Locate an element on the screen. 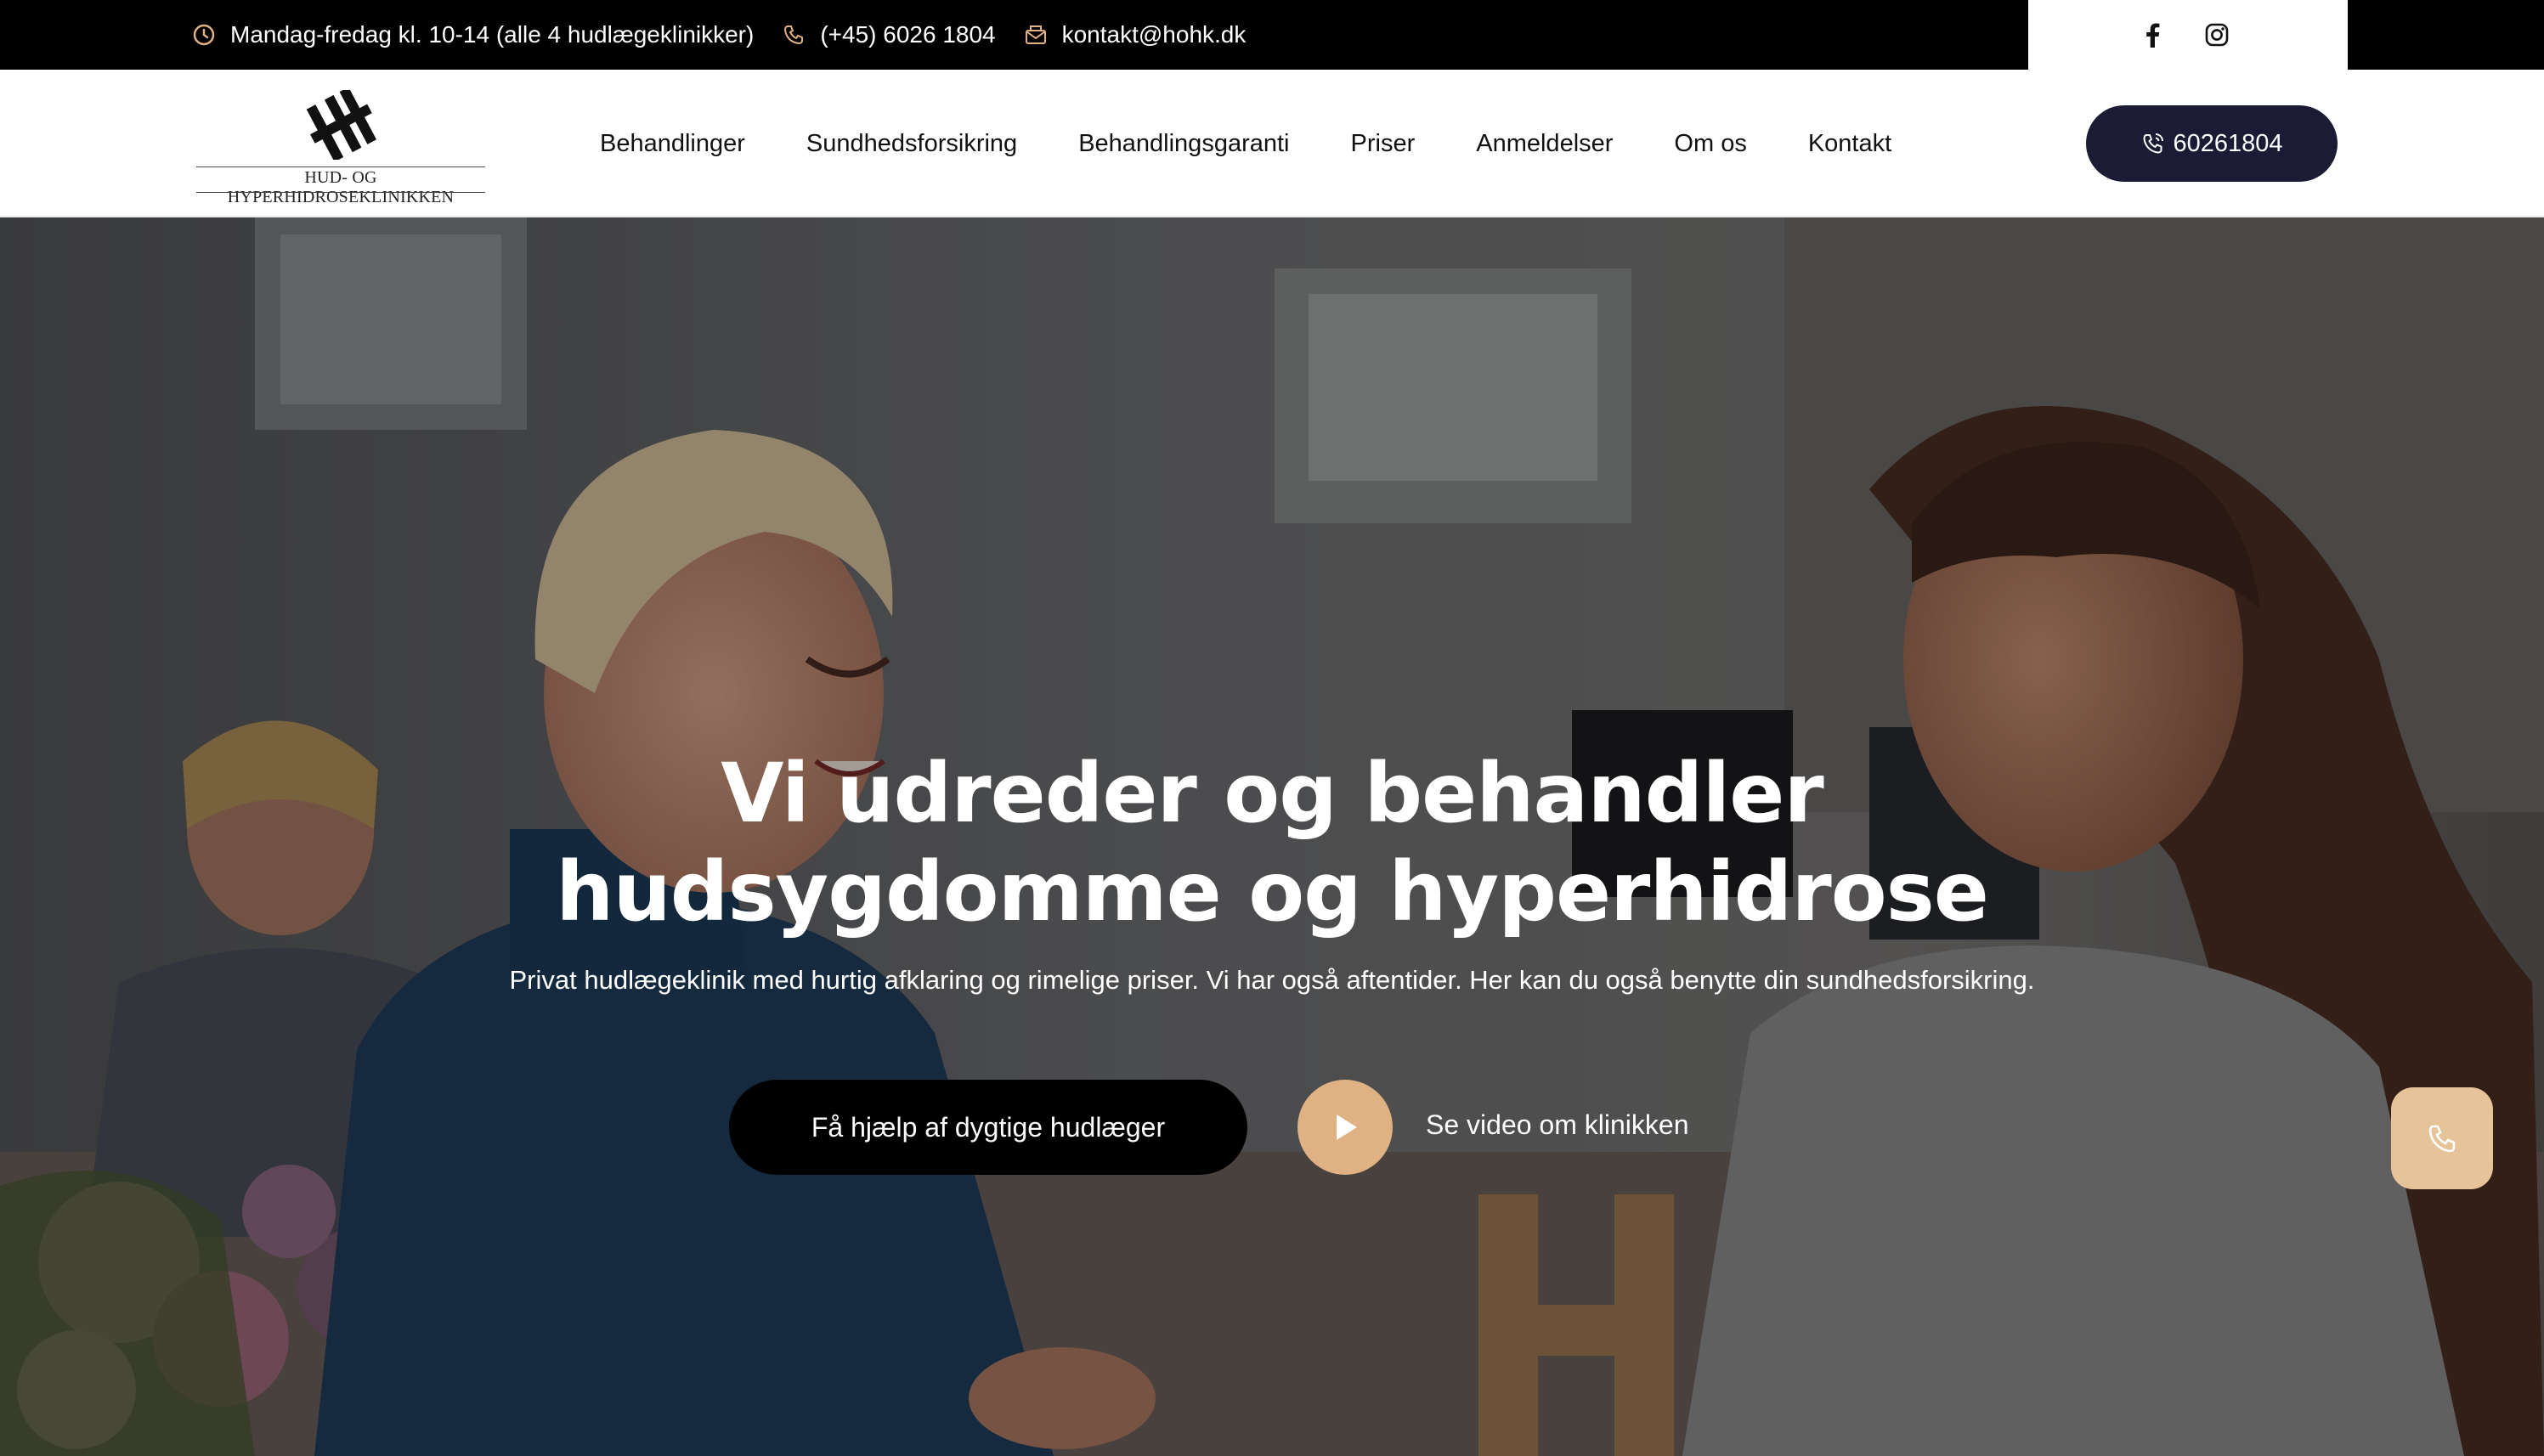  nav-behandlingsgaranti: Behandlingsgaranti is located at coordinates (1183, 144).